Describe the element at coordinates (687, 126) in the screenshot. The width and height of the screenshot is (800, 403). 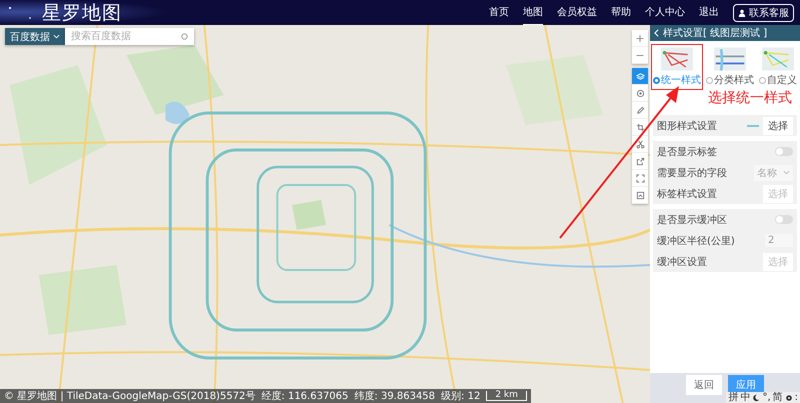
I see `setting-label: 图形样式设置` at that location.